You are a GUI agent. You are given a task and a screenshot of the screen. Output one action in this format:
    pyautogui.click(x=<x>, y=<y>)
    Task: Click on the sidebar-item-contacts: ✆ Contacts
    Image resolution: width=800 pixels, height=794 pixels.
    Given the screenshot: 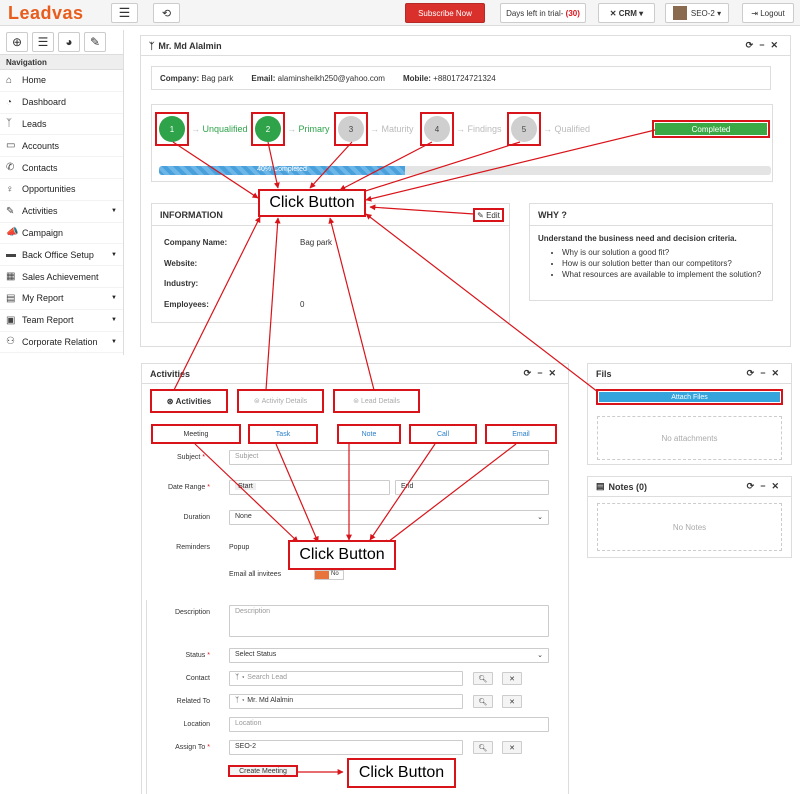 What is the action you would take?
    pyautogui.click(x=61, y=168)
    